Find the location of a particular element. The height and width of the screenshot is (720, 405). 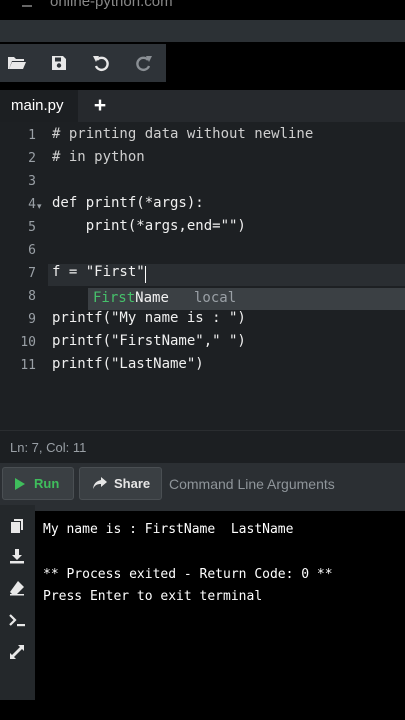

copy-output-button is located at coordinates (17, 526).